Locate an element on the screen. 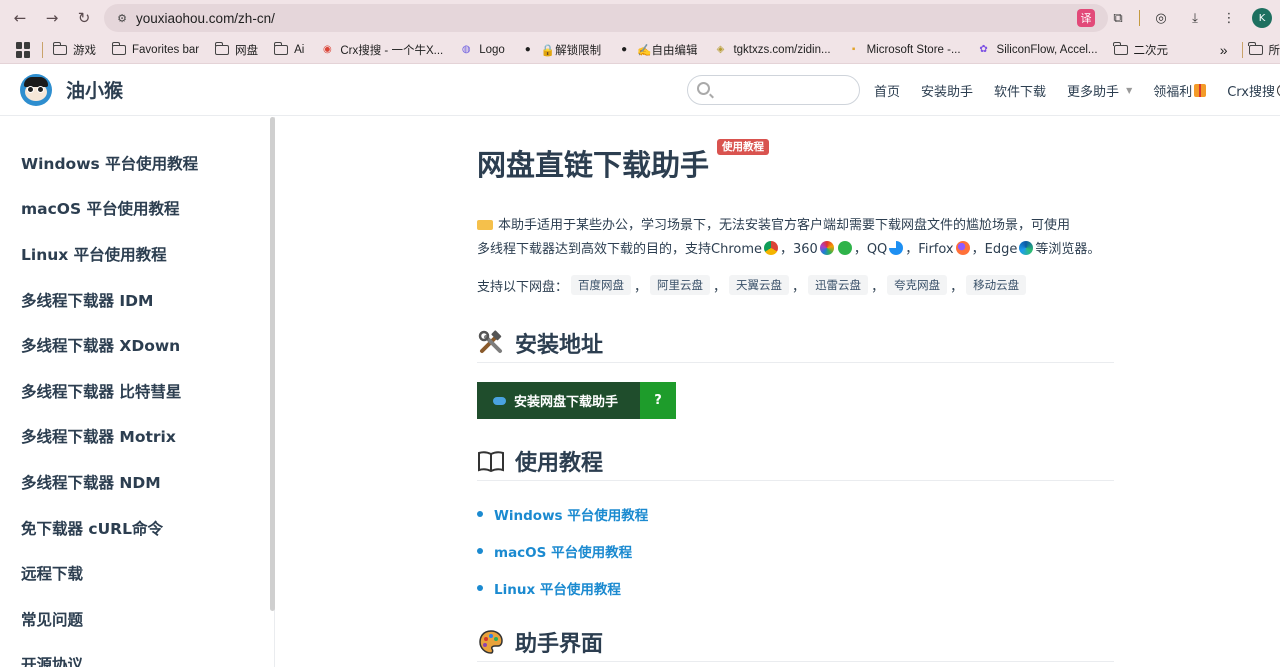 This screenshot has height=667, width=1280. globe-icon: ● is located at coordinates (527, 49).